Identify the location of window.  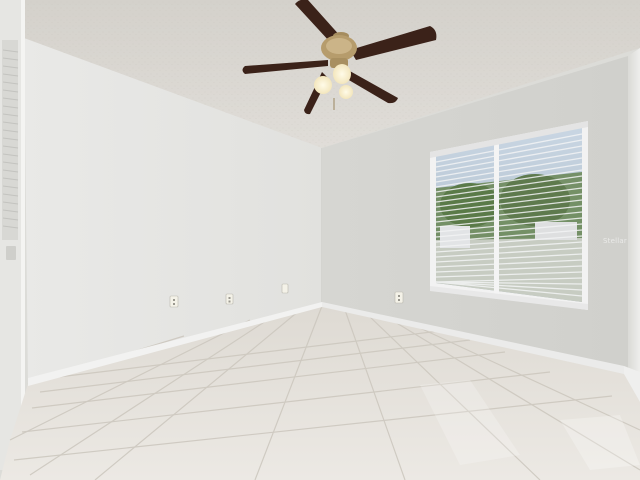
(509, 215).